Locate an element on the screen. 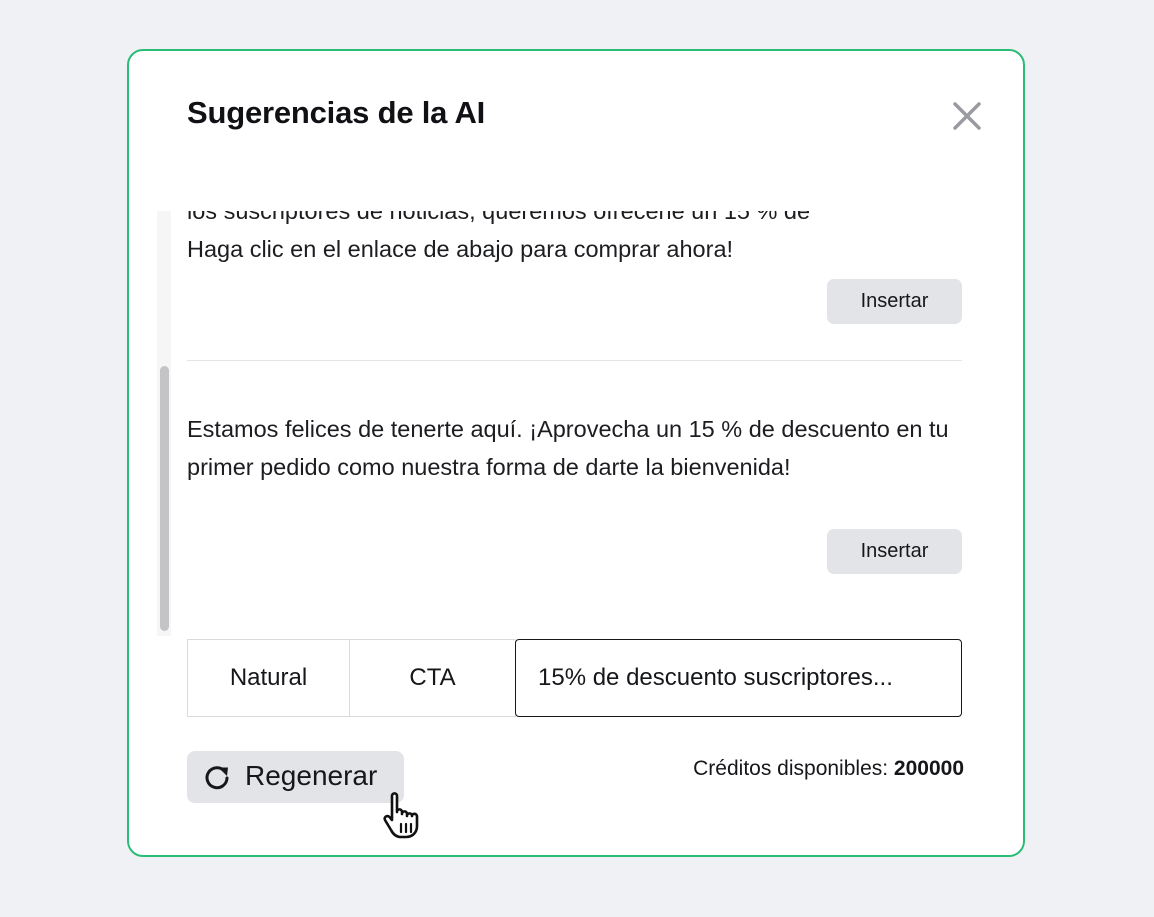 The width and height of the screenshot is (1154, 917). credits-text: Créditos disponibles: 200000 is located at coordinates (776, 769).